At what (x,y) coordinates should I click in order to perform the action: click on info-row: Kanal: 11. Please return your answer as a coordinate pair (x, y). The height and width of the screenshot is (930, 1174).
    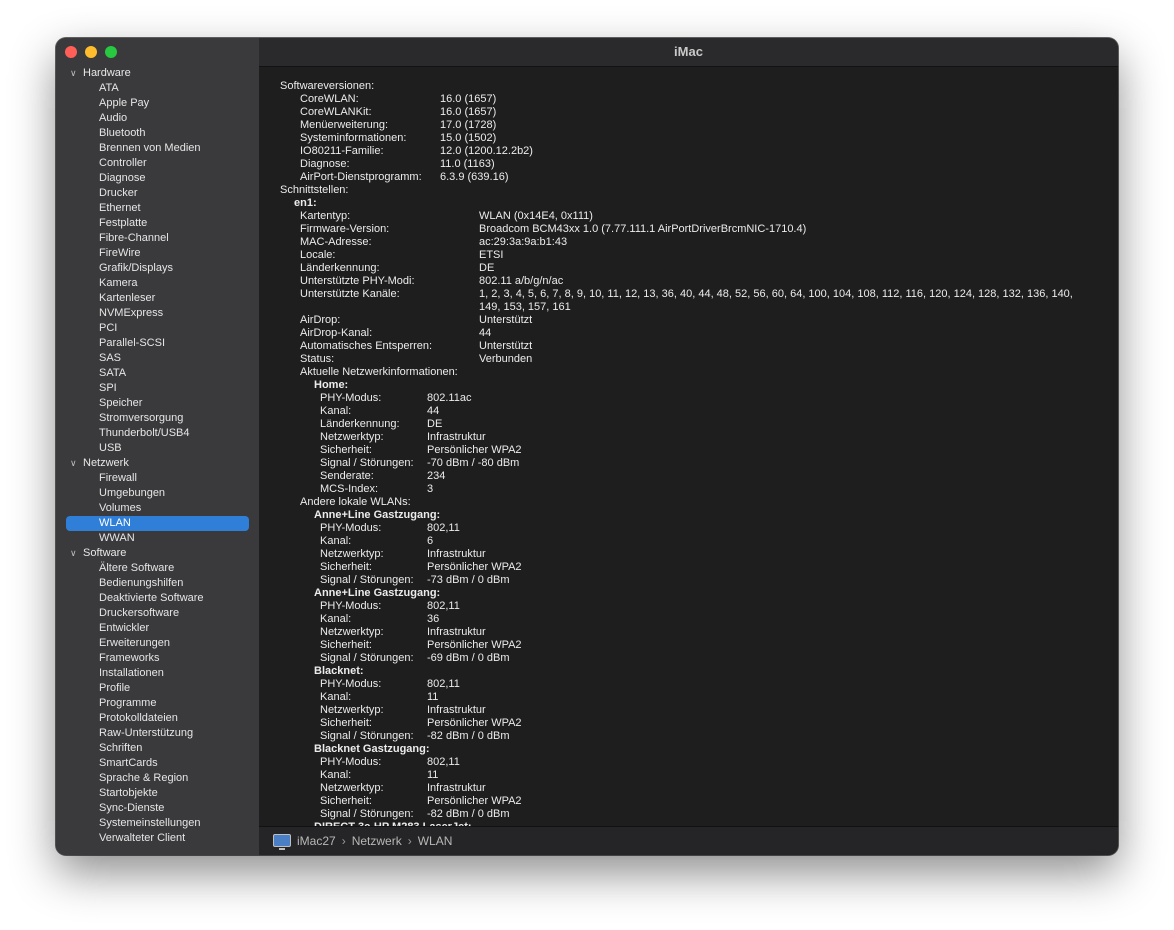
    Looking at the image, I should click on (688, 697).